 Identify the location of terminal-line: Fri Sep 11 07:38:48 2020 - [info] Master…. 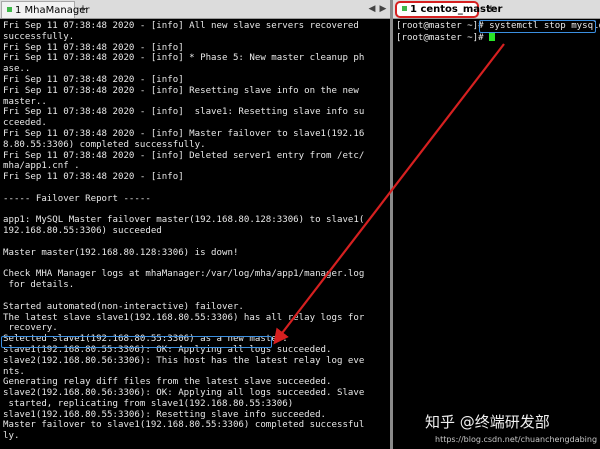
(184, 133).